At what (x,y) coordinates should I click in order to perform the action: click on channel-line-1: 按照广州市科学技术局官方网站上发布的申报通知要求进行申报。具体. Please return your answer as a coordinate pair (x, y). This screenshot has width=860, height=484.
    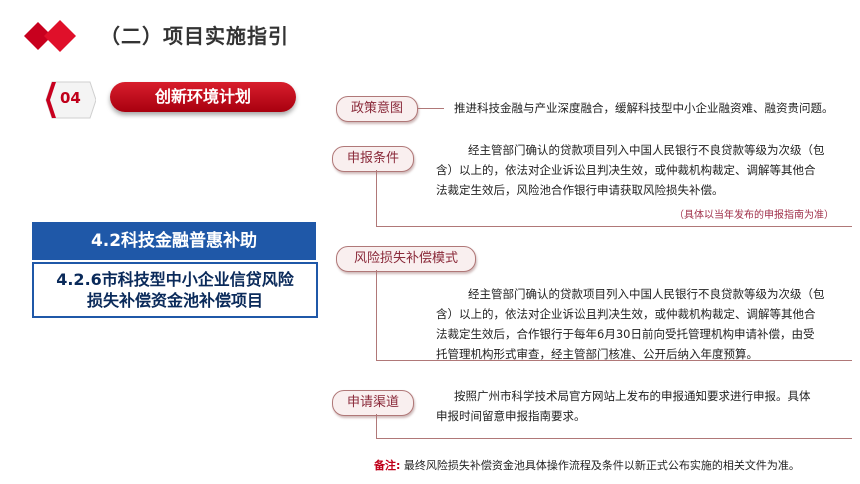
    Looking at the image, I should click on (632, 396).